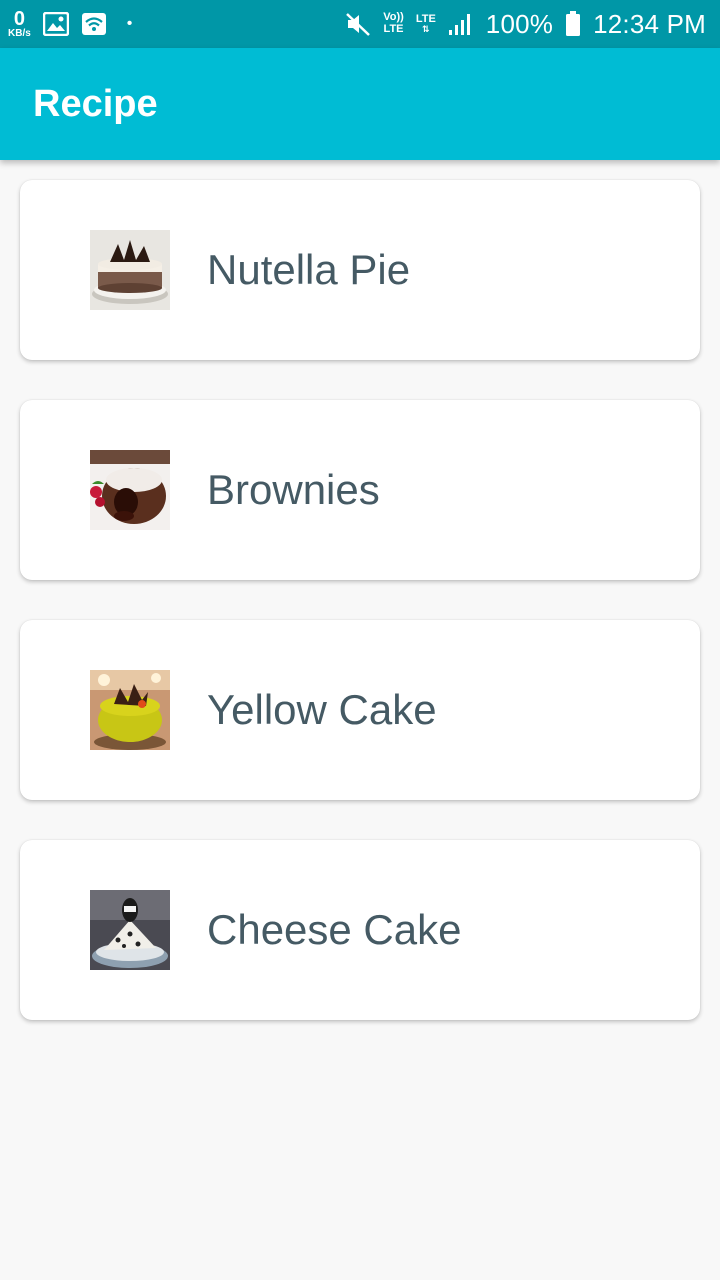 This screenshot has height=1280, width=720. I want to click on lte-indicator: LTE ⇅, so click(426, 24).